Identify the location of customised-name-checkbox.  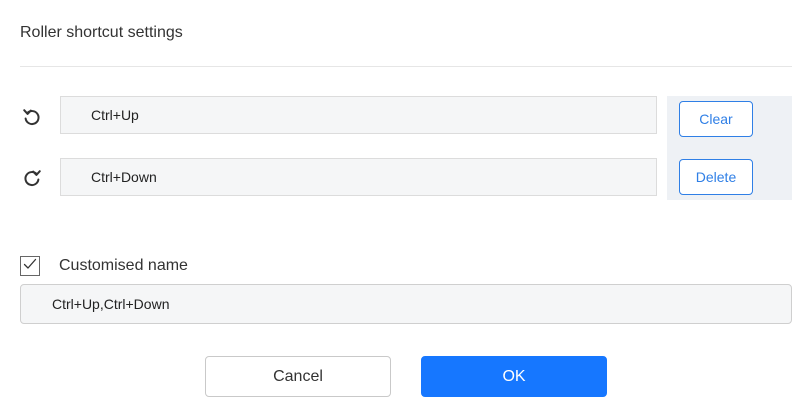
(30, 266).